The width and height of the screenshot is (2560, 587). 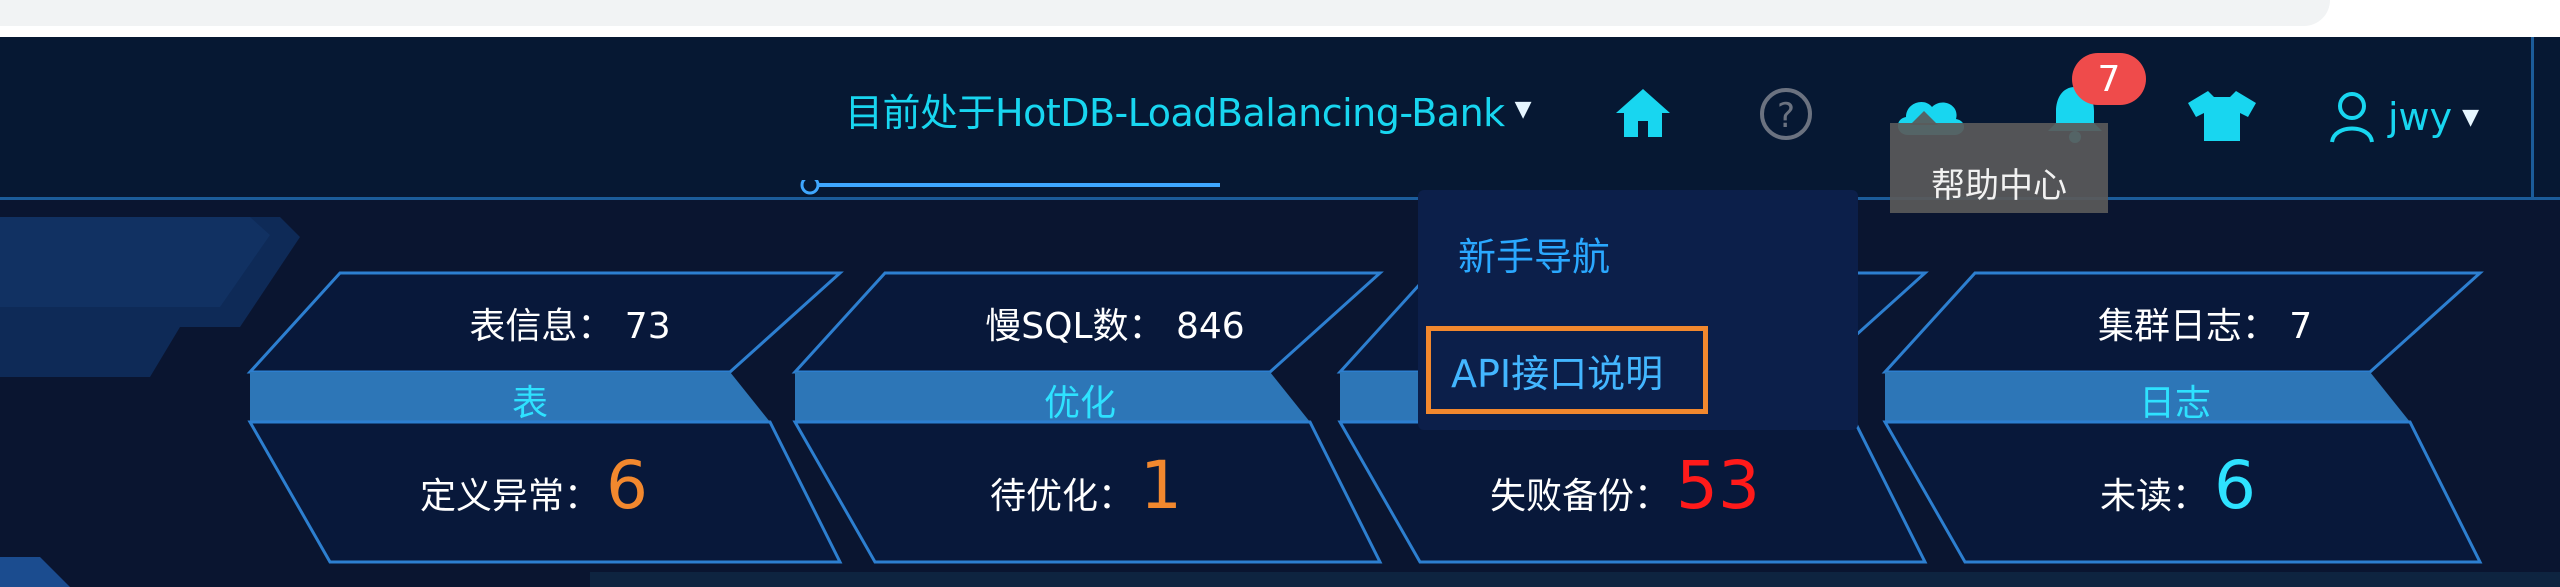 I want to click on card-optimize-info: 慢SQL数： 846, so click(x=1115, y=323).